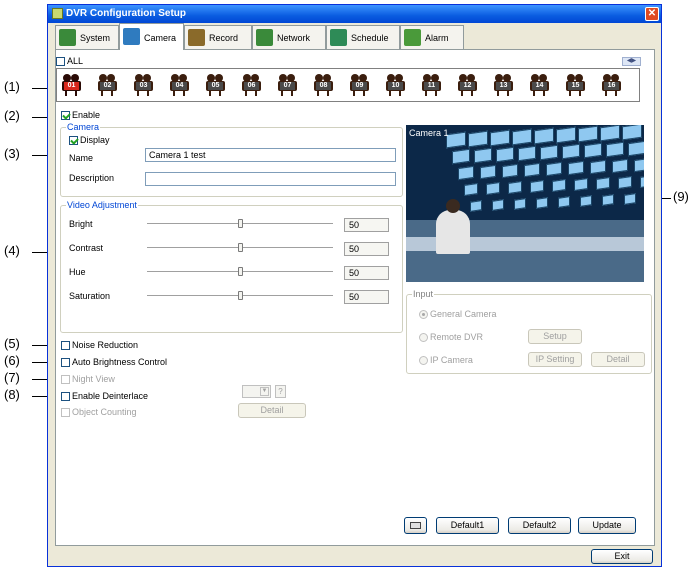 This screenshot has width=698, height=570. What do you see at coordinates (215, 85) in the screenshot?
I see `camera-05-button: 05` at bounding box center [215, 85].